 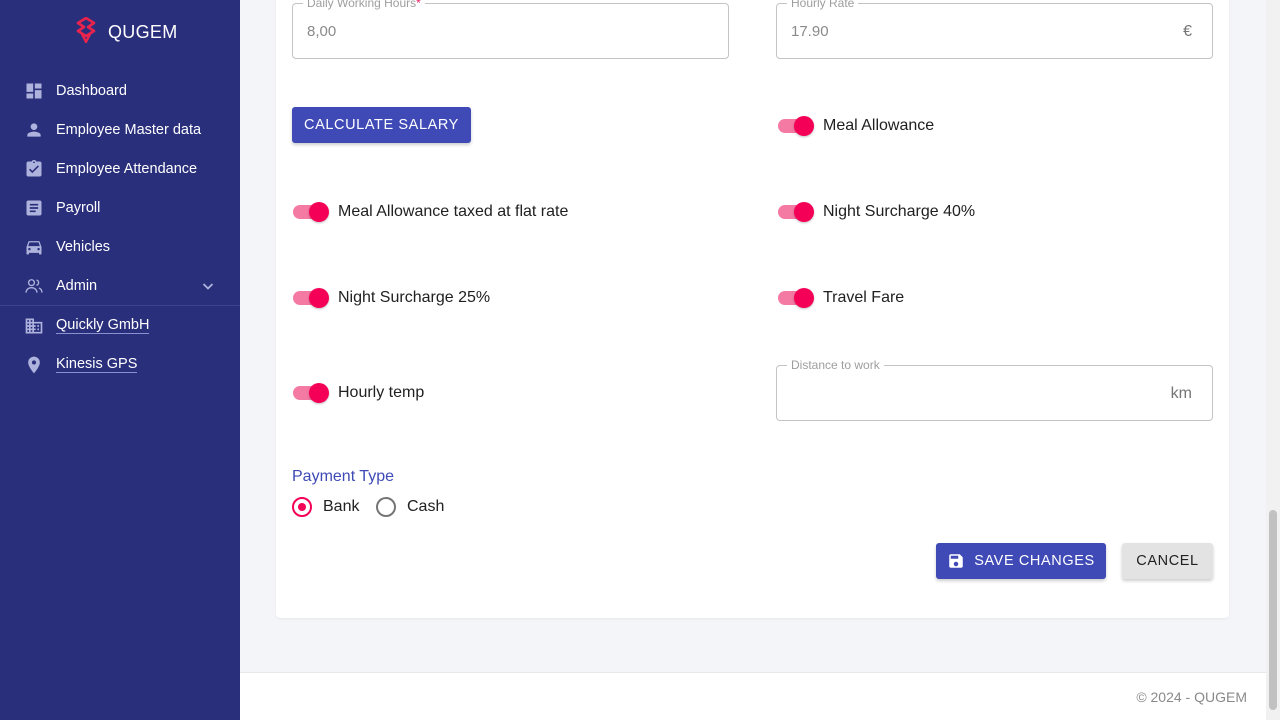 I want to click on chevron-down-icon, so click(x=208, y=286).